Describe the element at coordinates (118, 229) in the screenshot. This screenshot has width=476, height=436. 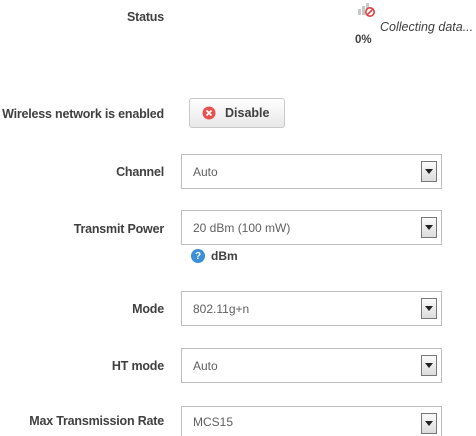
I see `transmit-power-label: Transmit Power` at that location.